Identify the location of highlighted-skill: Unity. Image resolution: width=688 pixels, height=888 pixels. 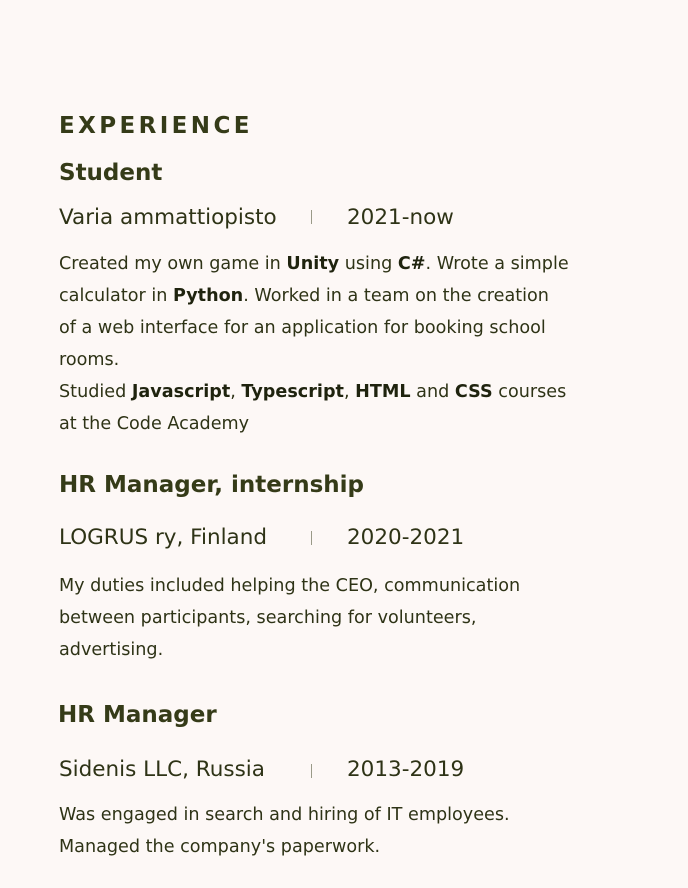
(313, 264).